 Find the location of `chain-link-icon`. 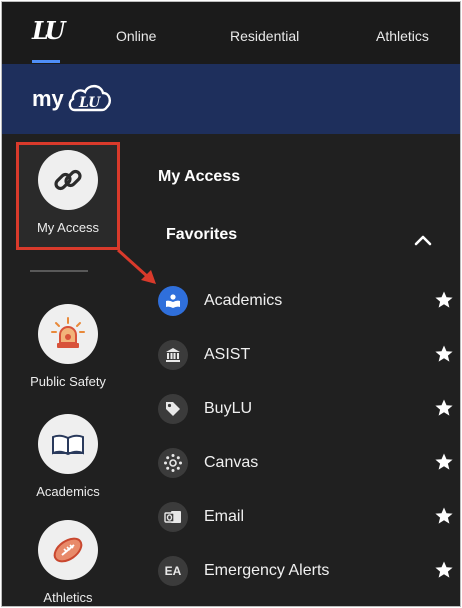

chain-link-icon is located at coordinates (68, 180).